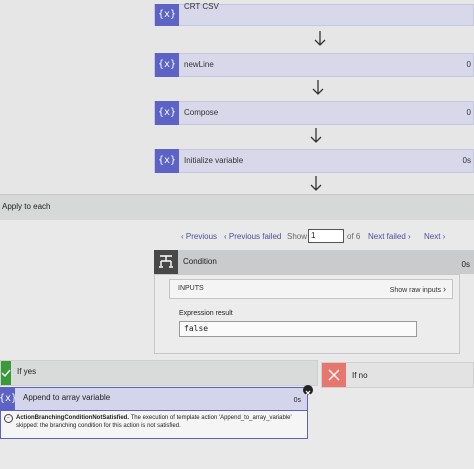  I want to click on condition-header: Condition 0s, so click(314, 262).